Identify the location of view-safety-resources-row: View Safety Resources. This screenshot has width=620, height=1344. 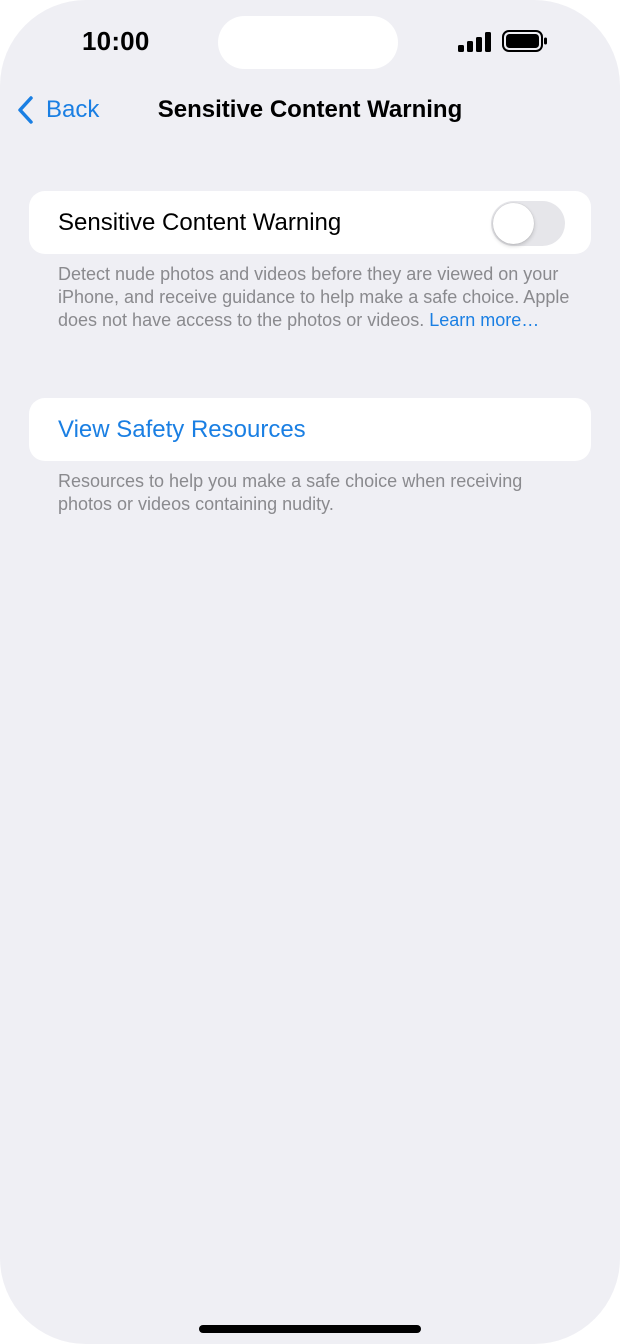
(310, 429).